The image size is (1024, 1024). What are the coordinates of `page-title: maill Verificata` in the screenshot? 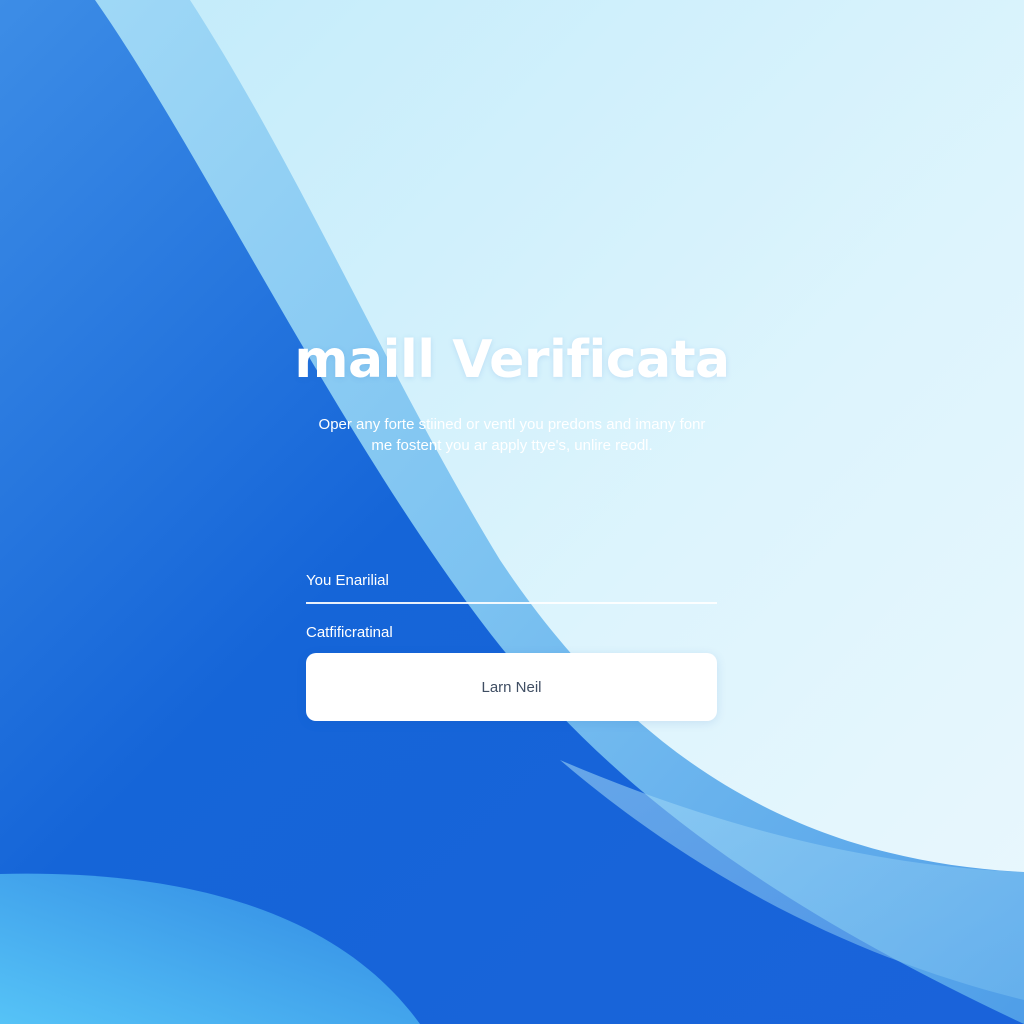 It's located at (512, 360).